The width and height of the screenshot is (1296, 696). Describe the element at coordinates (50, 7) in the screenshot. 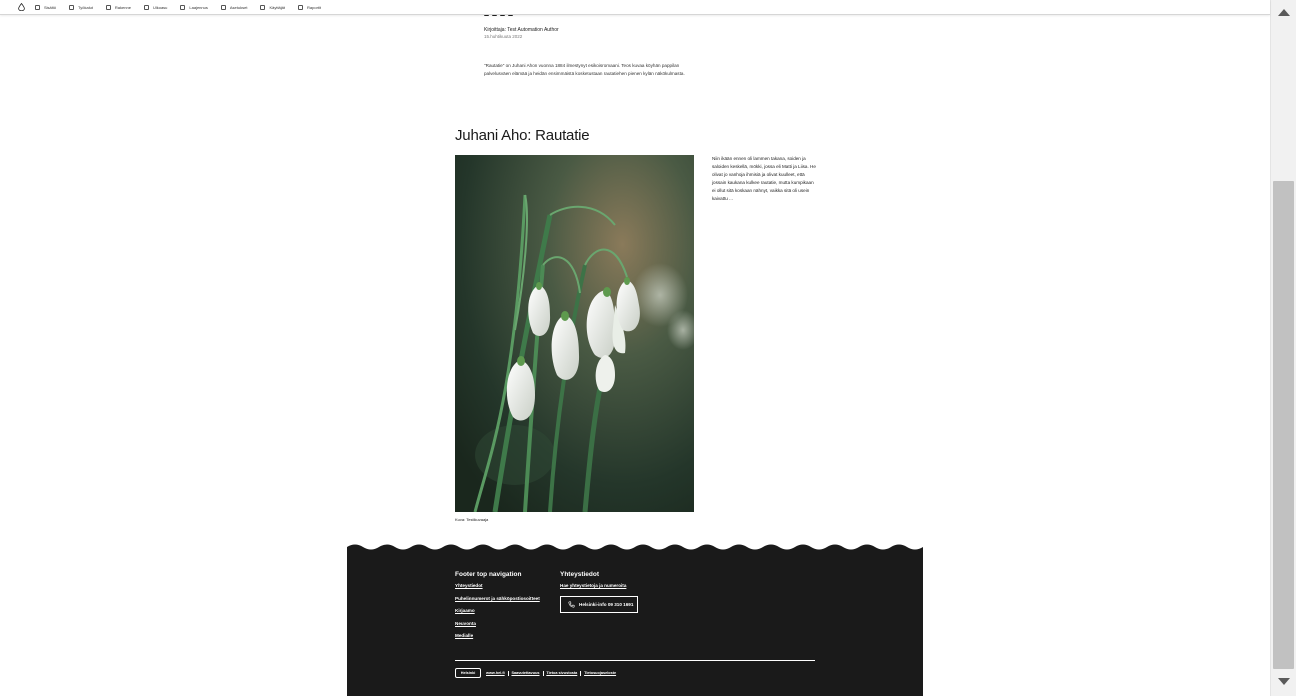

I see `toolbar-item-label: Sisältö` at that location.